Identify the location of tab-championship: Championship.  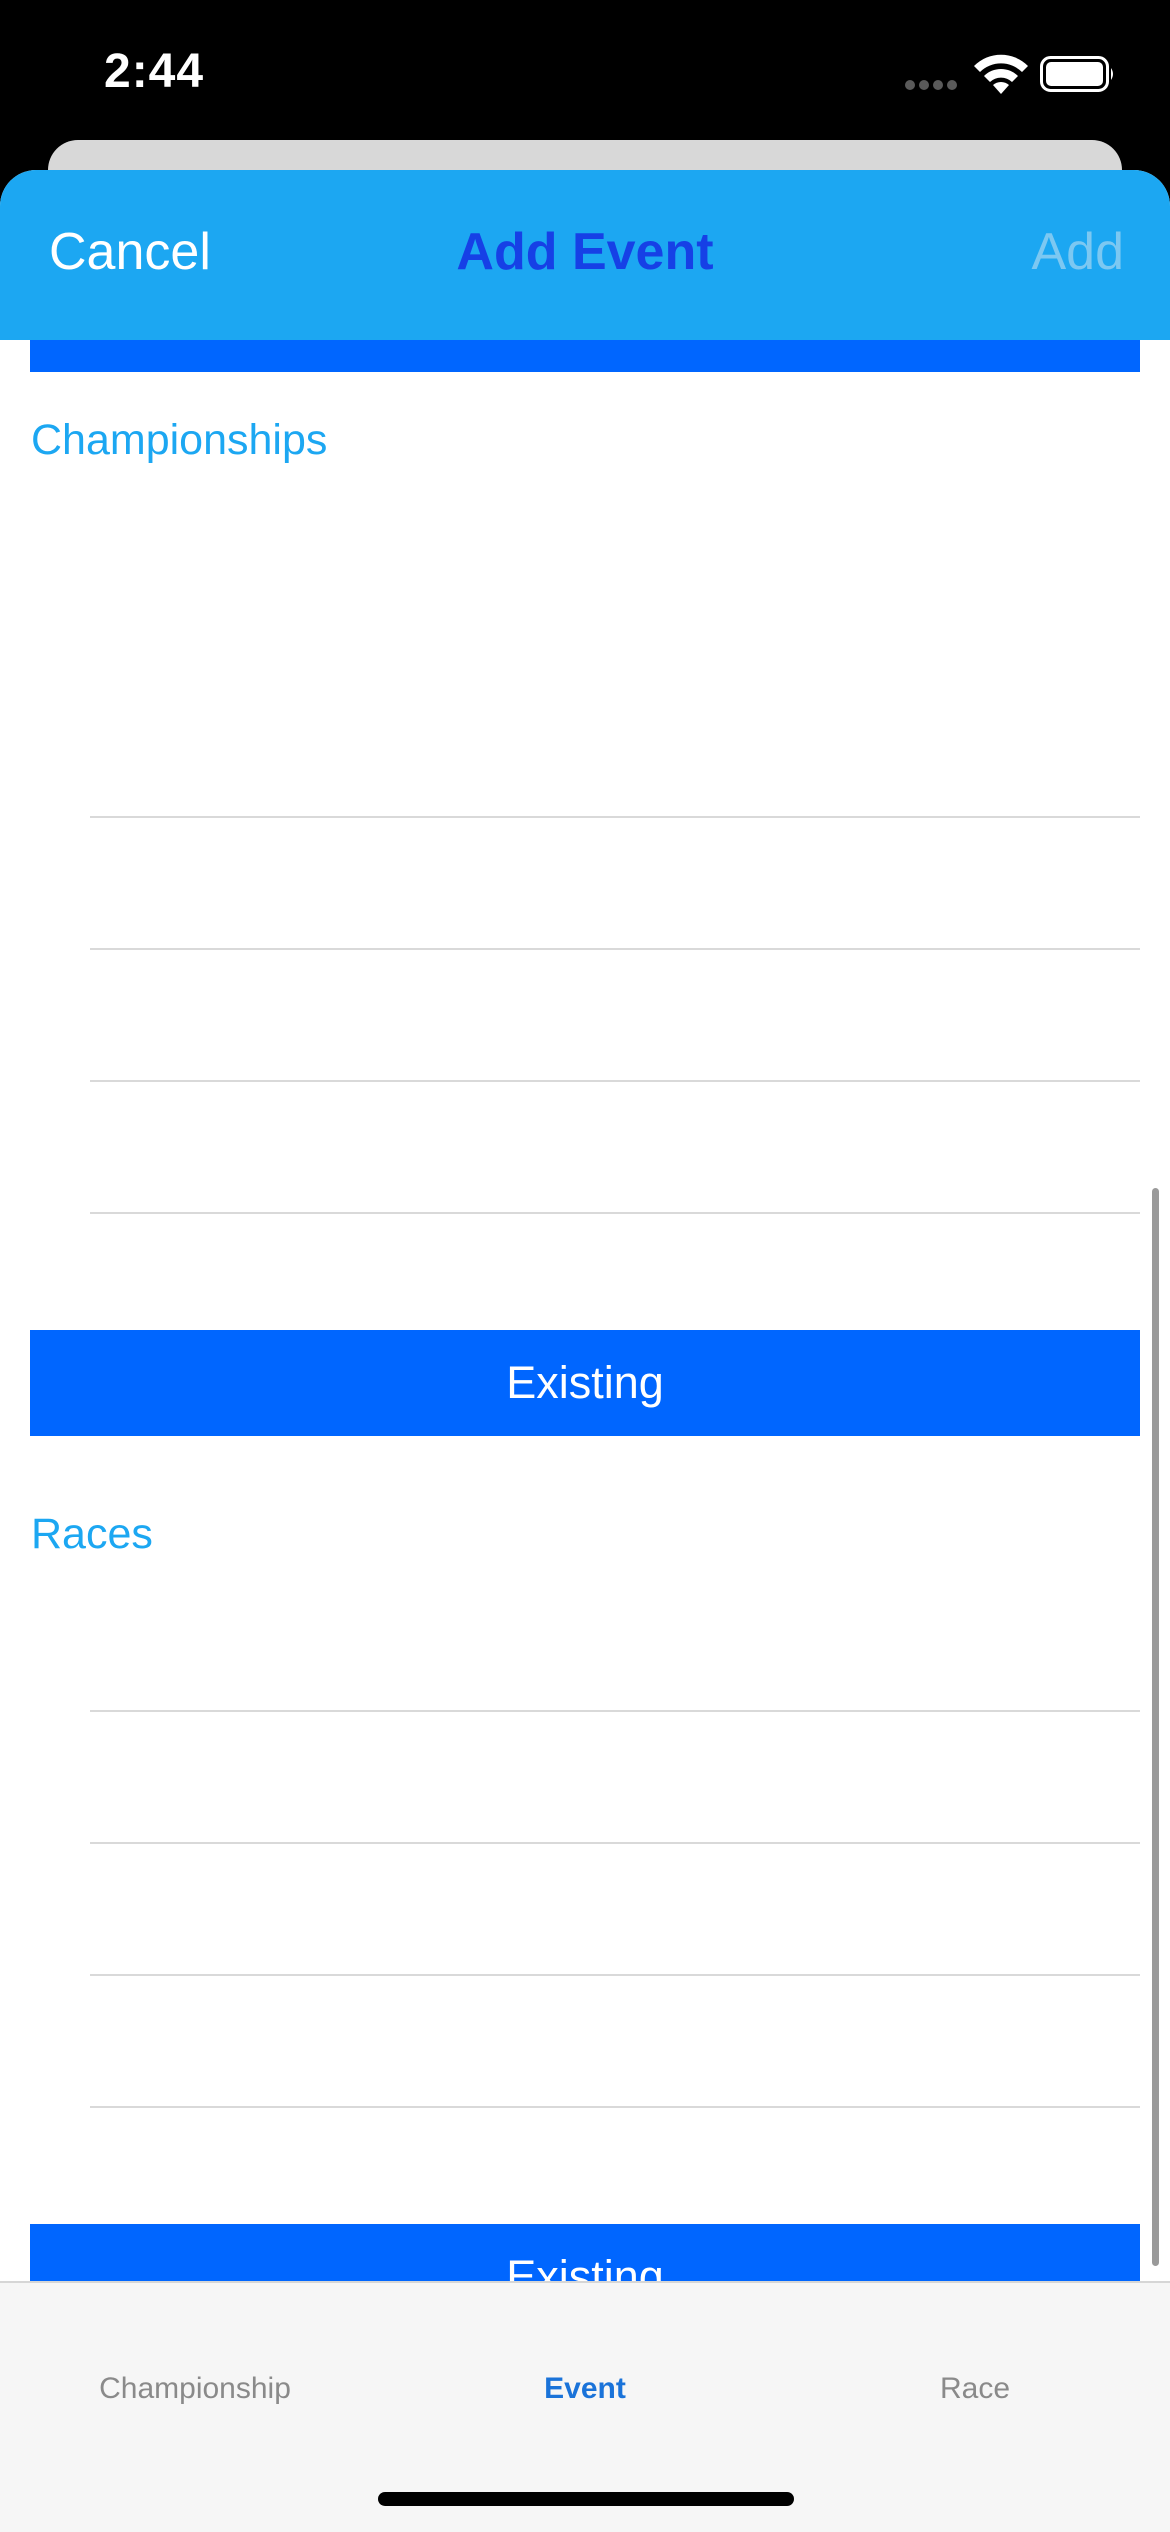
(195, 2389).